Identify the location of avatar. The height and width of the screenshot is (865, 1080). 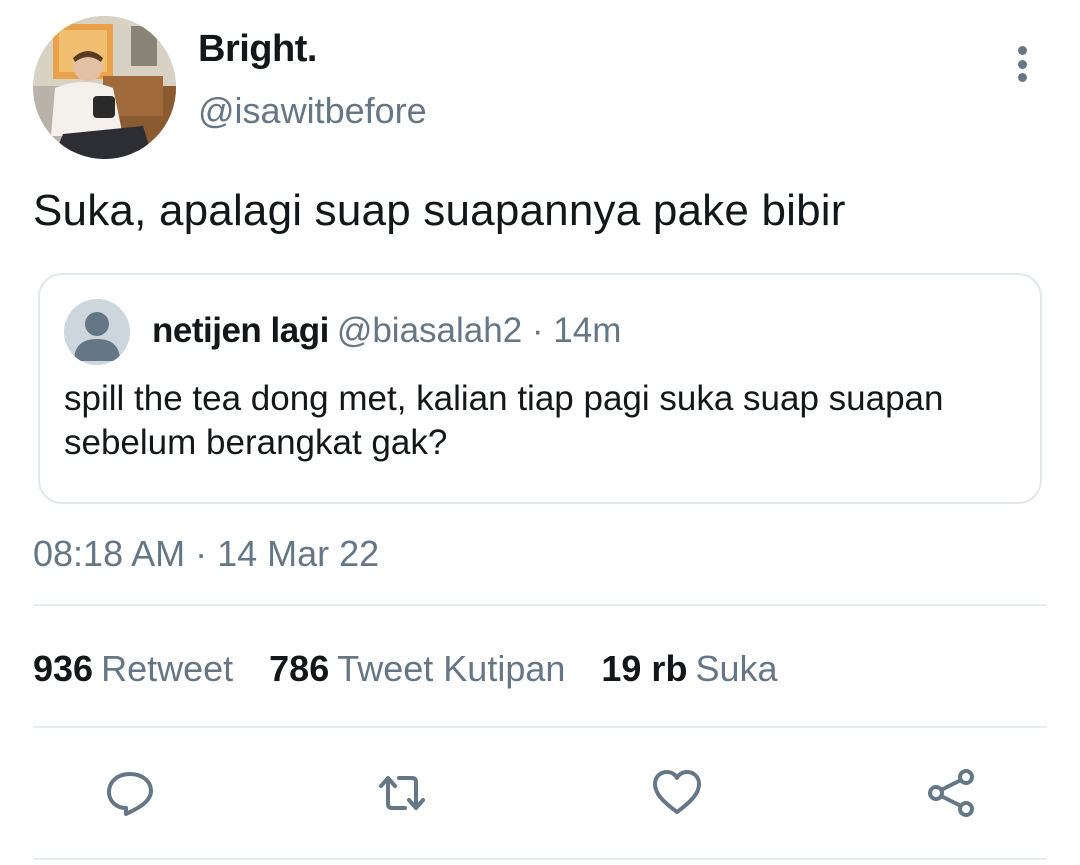
(104, 87).